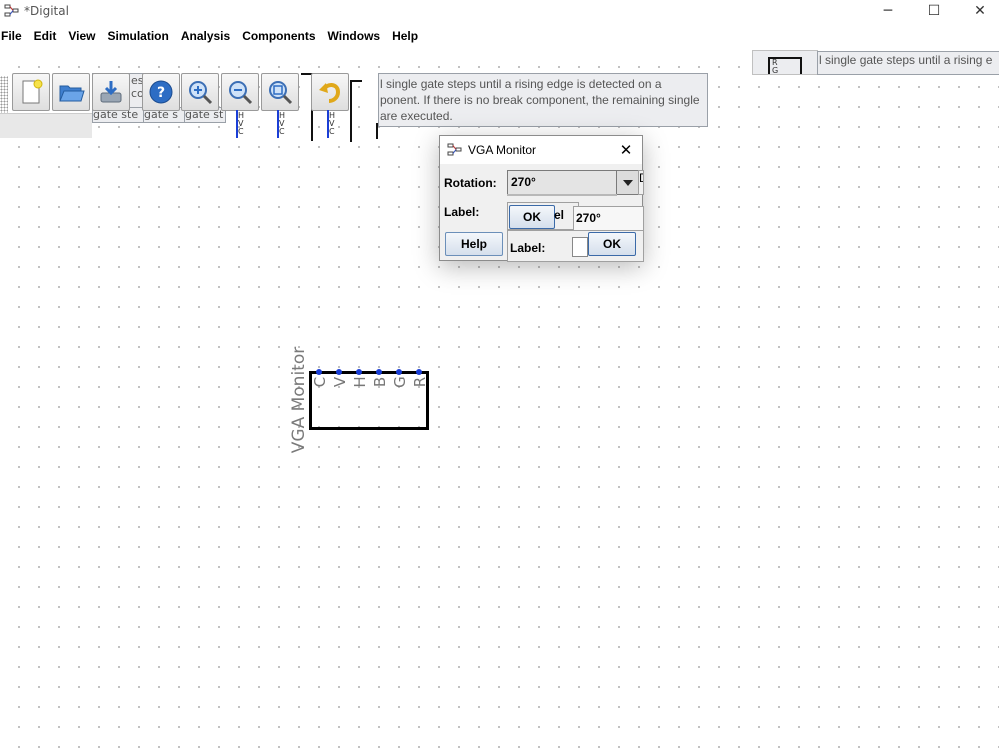 The image size is (999, 751). What do you see at coordinates (405, 36) in the screenshot?
I see `menu-help: Help` at bounding box center [405, 36].